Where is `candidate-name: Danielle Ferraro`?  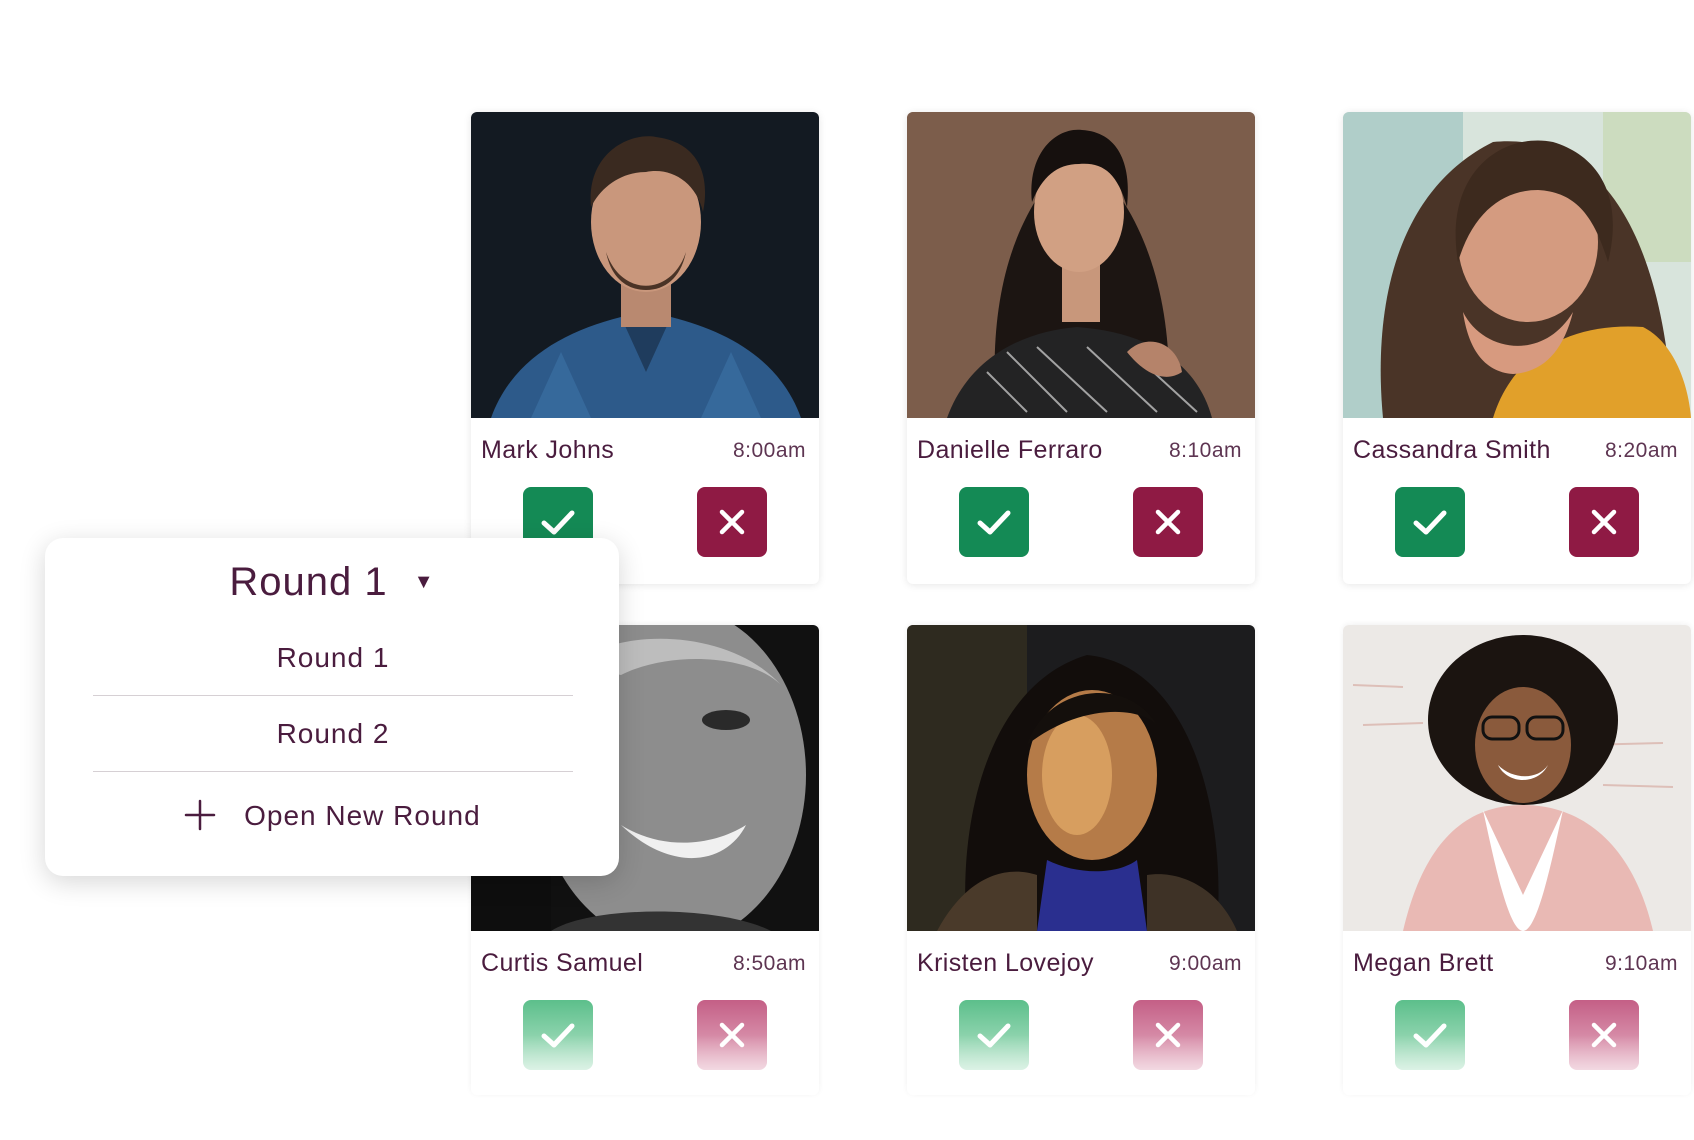
candidate-name: Danielle Ferraro is located at coordinates (1010, 450).